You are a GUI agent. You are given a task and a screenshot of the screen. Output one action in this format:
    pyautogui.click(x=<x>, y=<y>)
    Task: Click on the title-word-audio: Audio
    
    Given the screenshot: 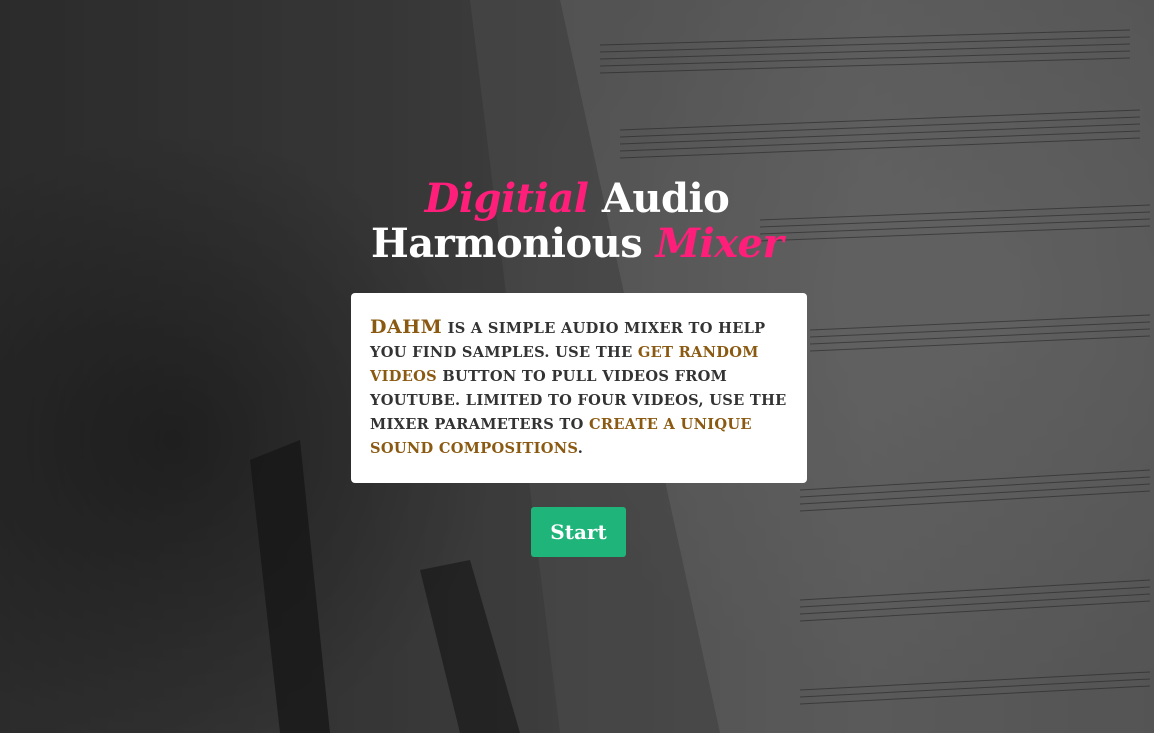 What is the action you would take?
    pyautogui.click(x=659, y=198)
    